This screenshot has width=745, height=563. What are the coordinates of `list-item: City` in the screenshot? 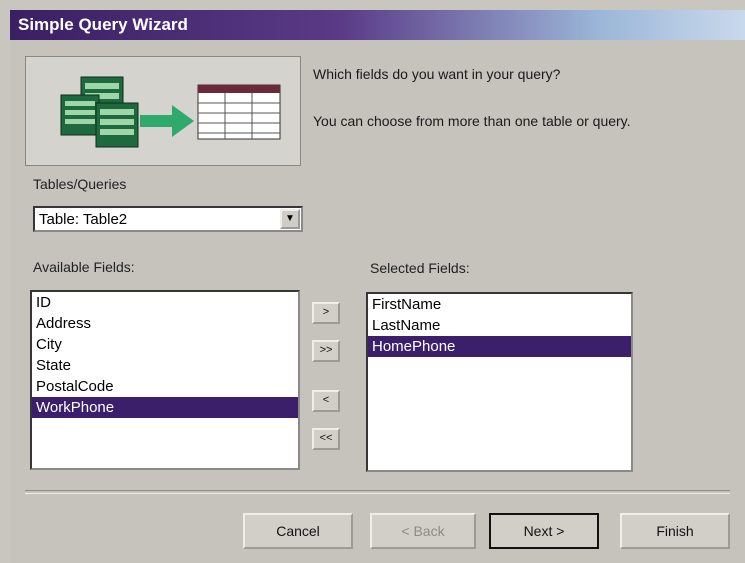 It's located at (165, 344).